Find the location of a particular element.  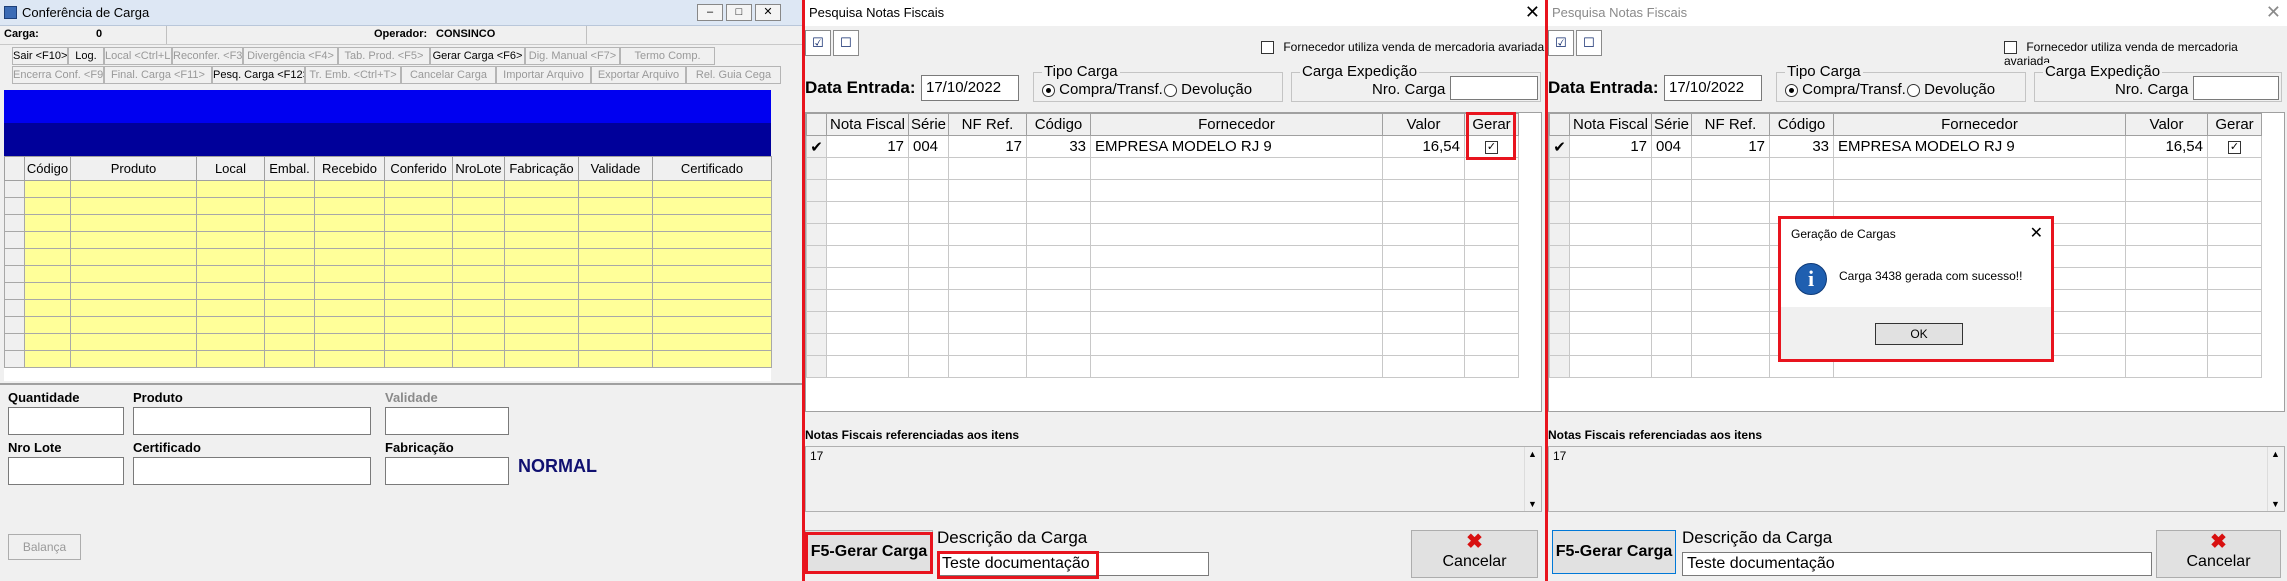

radio-compra-dot is located at coordinates (1791, 90).